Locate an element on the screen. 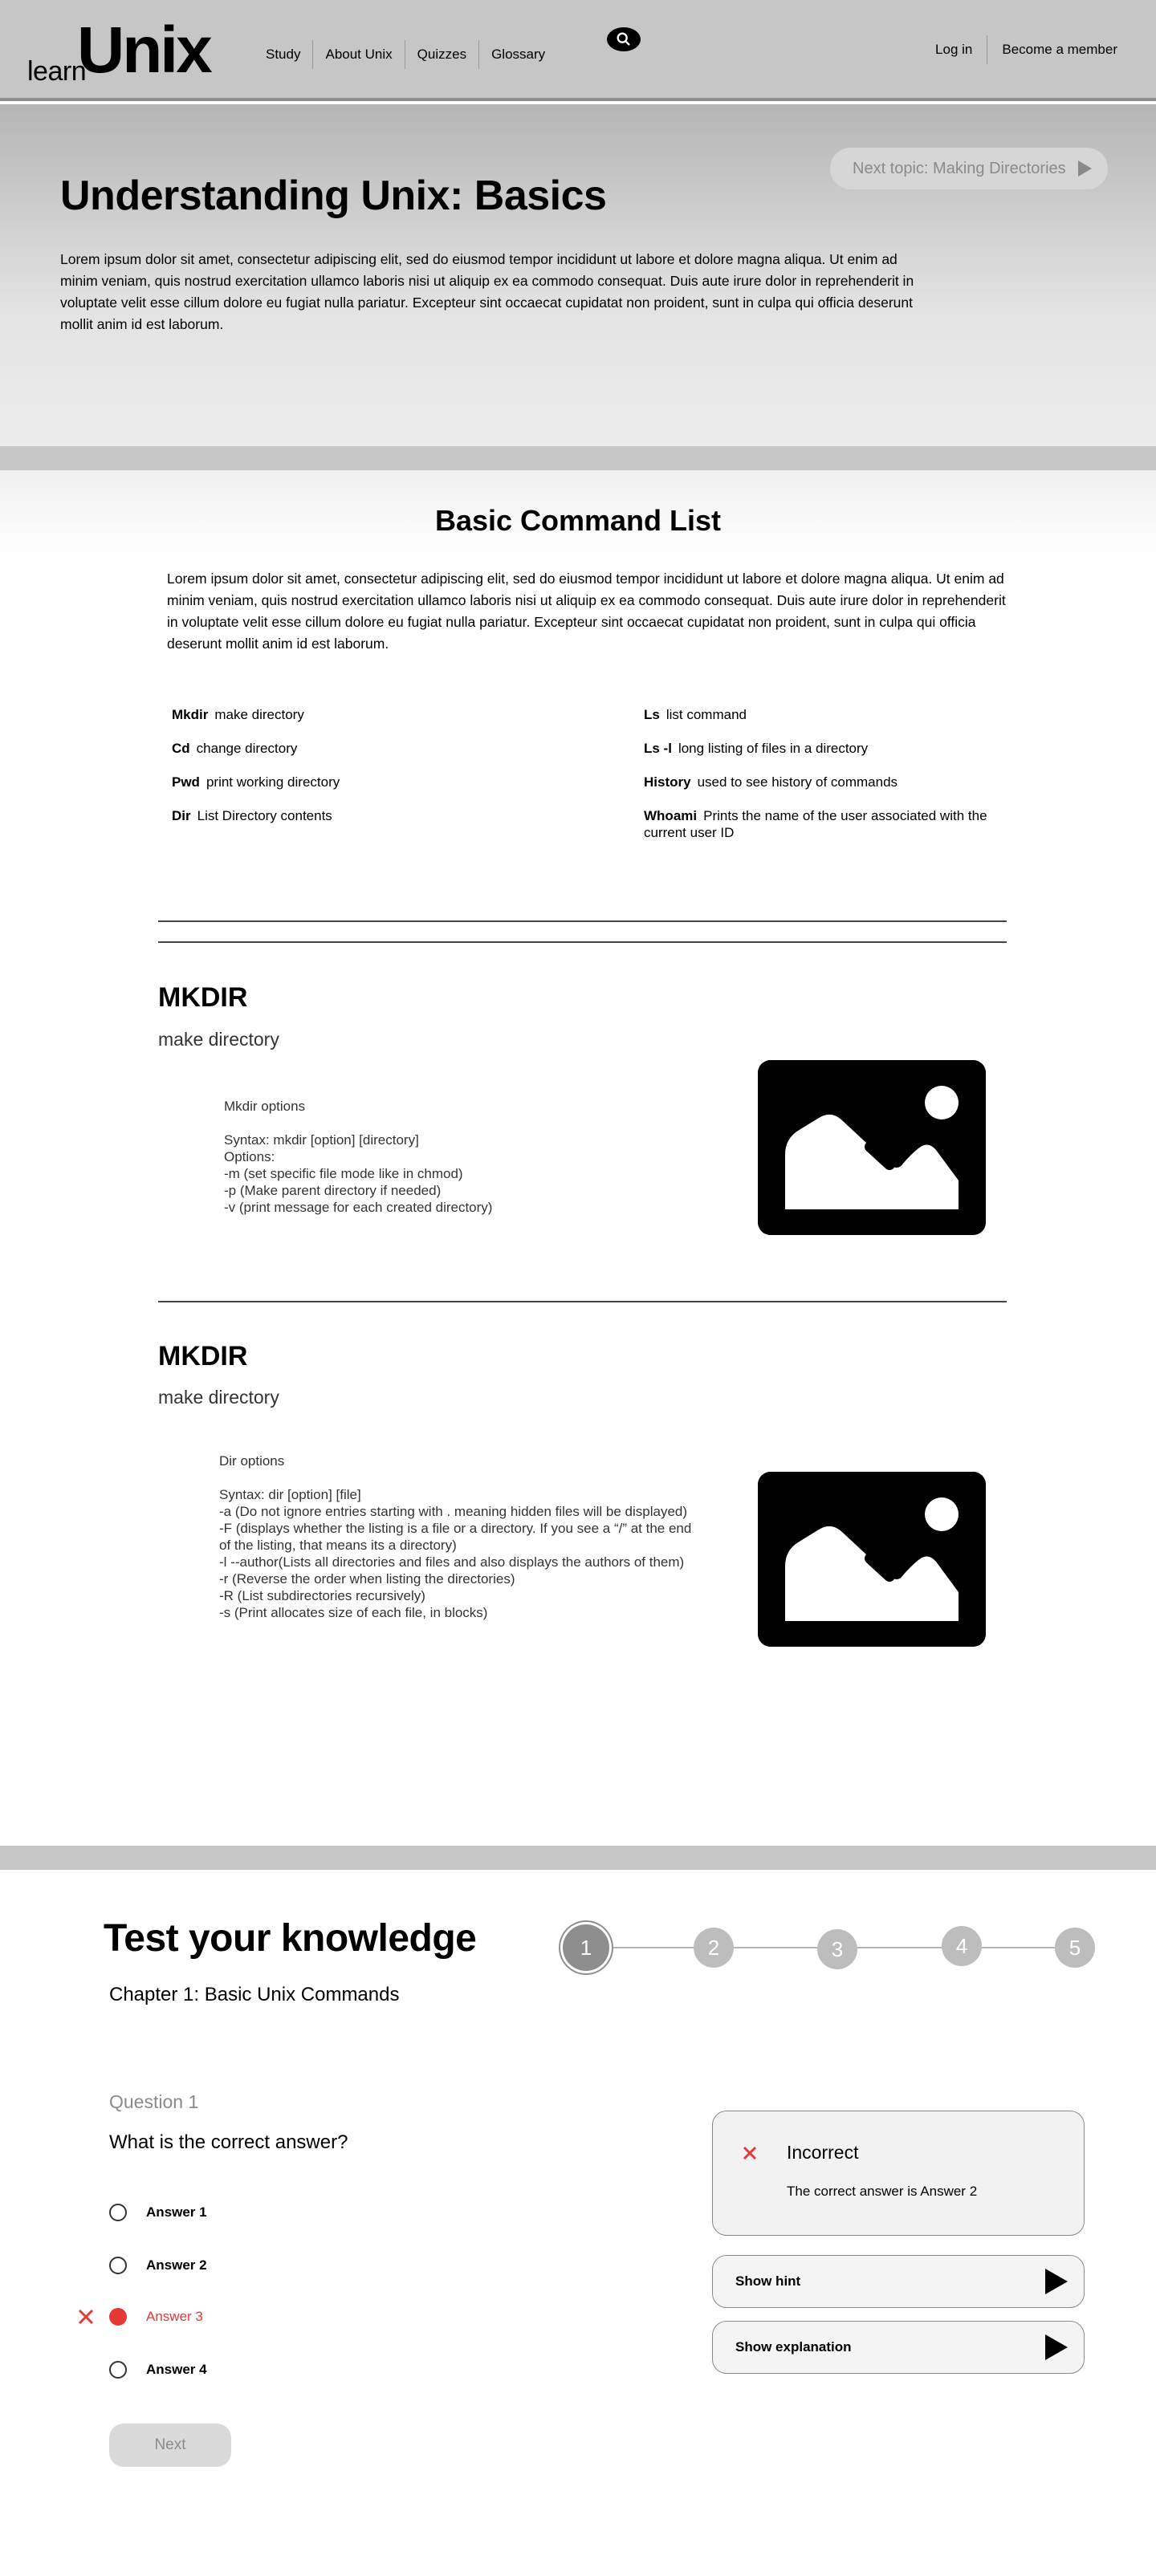 This screenshot has height=2576, width=1156. command-desc: long listing of files in a directory is located at coordinates (773, 748).